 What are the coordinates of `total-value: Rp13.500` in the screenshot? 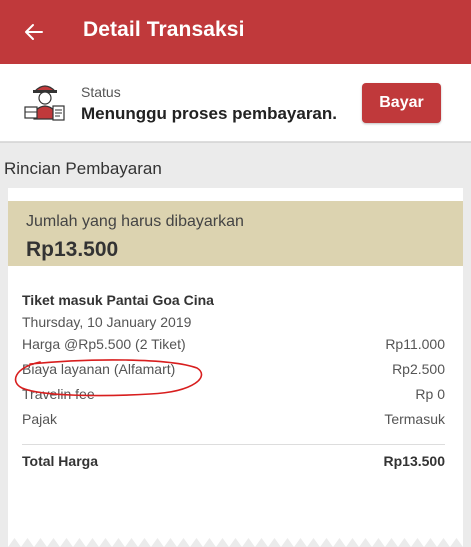 It's located at (414, 461).